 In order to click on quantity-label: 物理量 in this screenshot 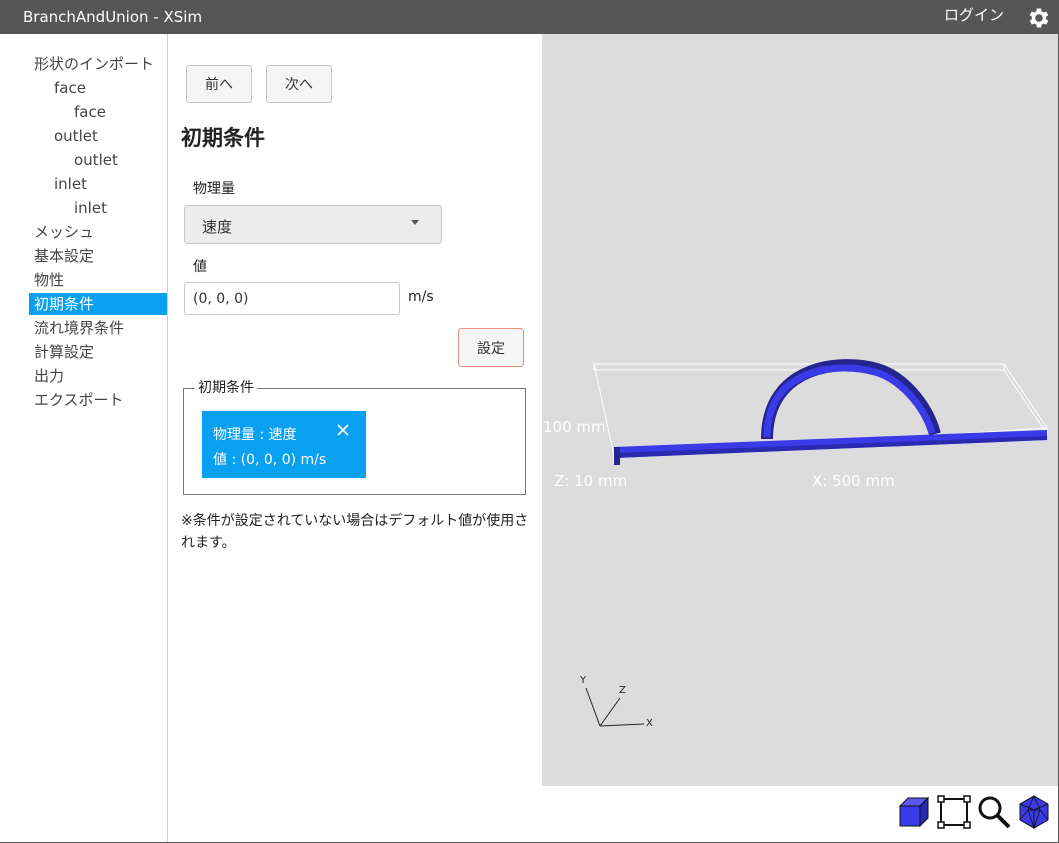, I will do `click(214, 189)`.